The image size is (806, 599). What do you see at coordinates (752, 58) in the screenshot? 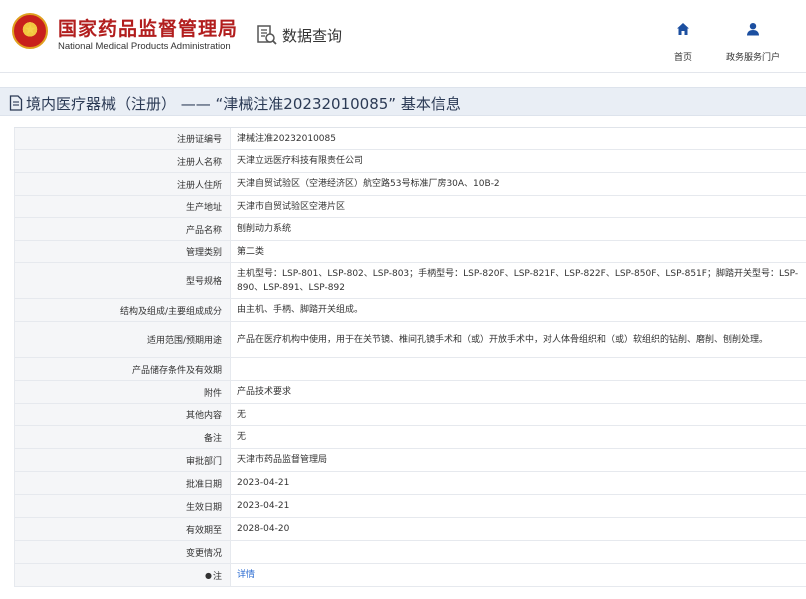
I see `nav-gov-service-label: 政务服务门户` at bounding box center [752, 58].